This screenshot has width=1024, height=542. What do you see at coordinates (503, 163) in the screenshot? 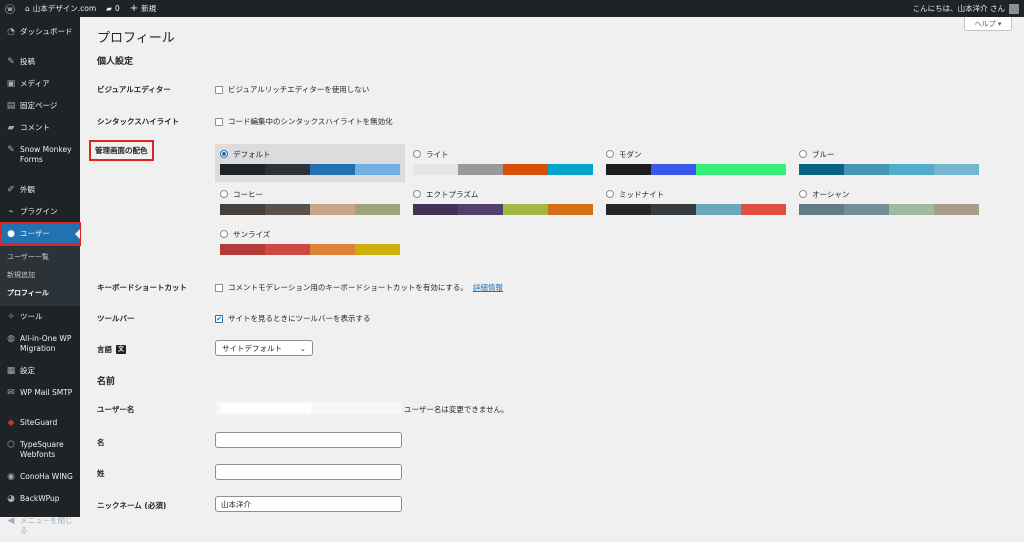
I see `color-scheme-option: ライト` at bounding box center [503, 163].